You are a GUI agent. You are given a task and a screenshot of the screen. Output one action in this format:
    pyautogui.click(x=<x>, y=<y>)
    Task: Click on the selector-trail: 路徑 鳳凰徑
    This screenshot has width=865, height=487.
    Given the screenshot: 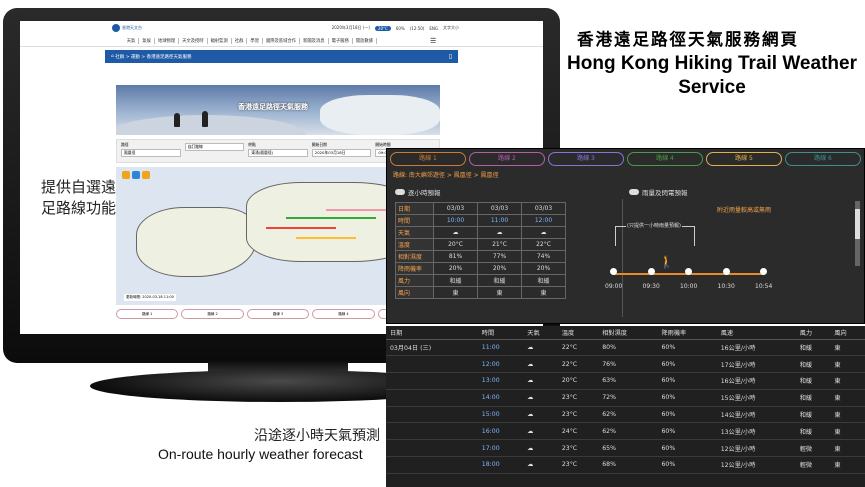 What is the action you would take?
    pyautogui.click(x=151, y=151)
    